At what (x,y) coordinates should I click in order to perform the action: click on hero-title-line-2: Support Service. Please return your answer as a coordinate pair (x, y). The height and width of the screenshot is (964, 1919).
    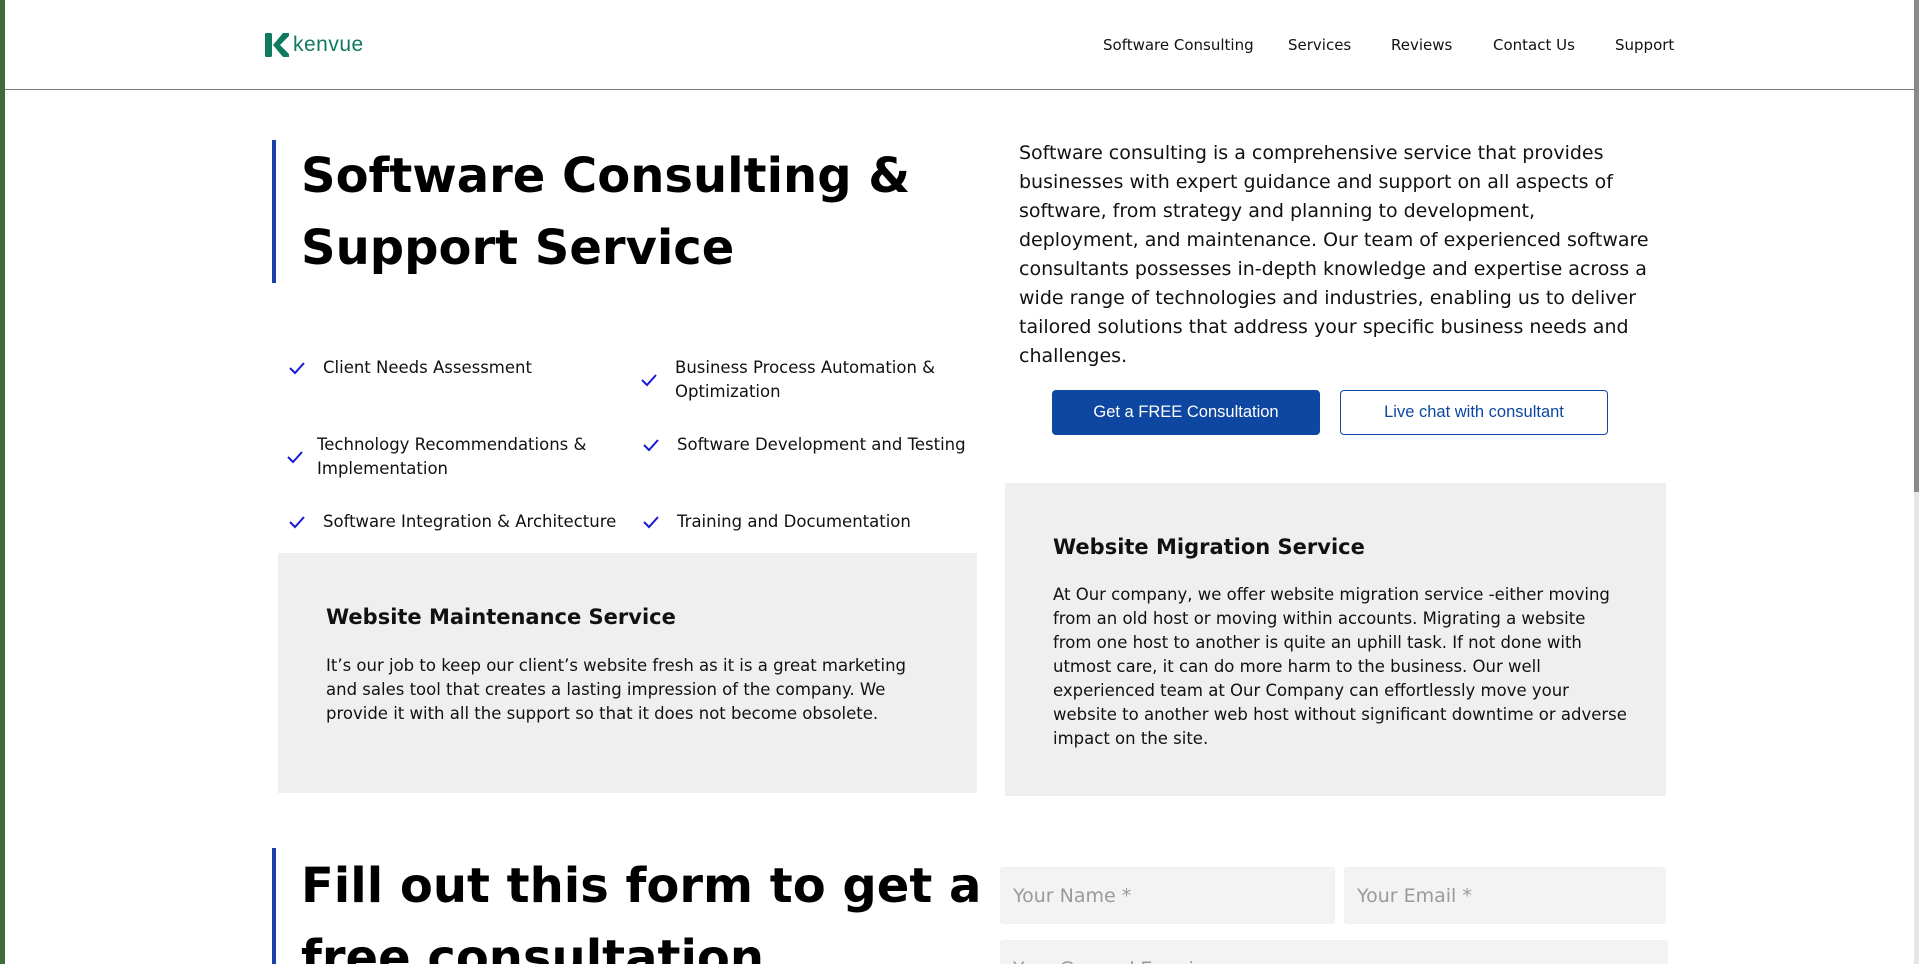
    Looking at the image, I should click on (518, 248).